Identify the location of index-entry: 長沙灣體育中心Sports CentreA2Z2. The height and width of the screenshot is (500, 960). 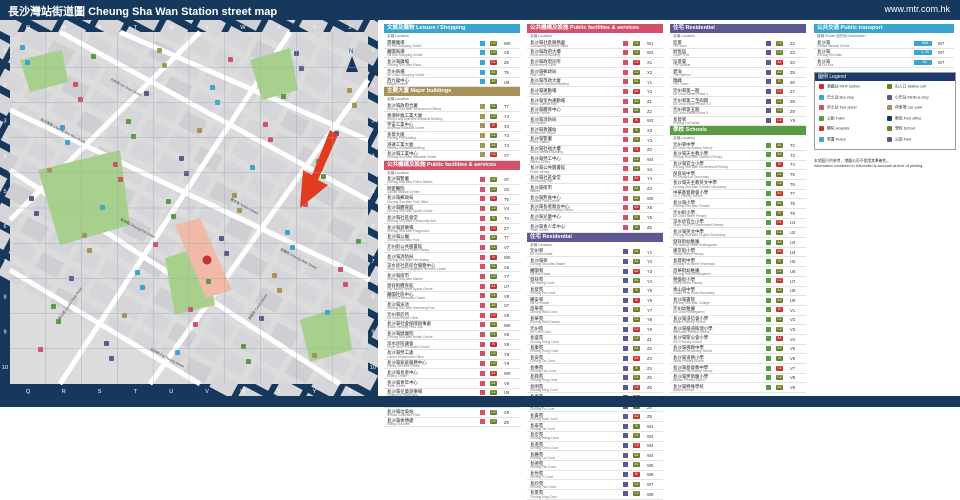
(595, 112).